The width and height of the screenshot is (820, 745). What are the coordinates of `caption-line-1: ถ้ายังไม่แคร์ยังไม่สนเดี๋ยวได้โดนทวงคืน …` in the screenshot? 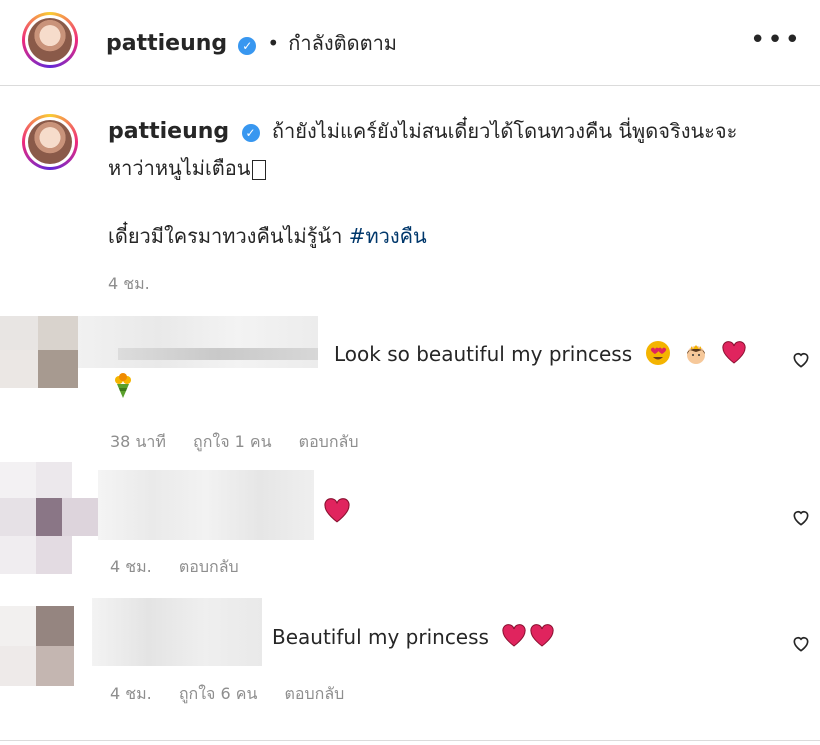 It's located at (504, 131).